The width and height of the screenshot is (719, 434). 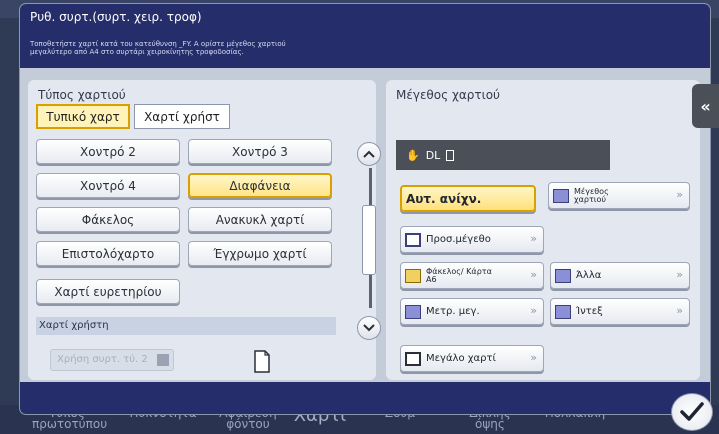 I want to click on wide-paper-button: Μεγάλο χαρτί », so click(x=472, y=358).